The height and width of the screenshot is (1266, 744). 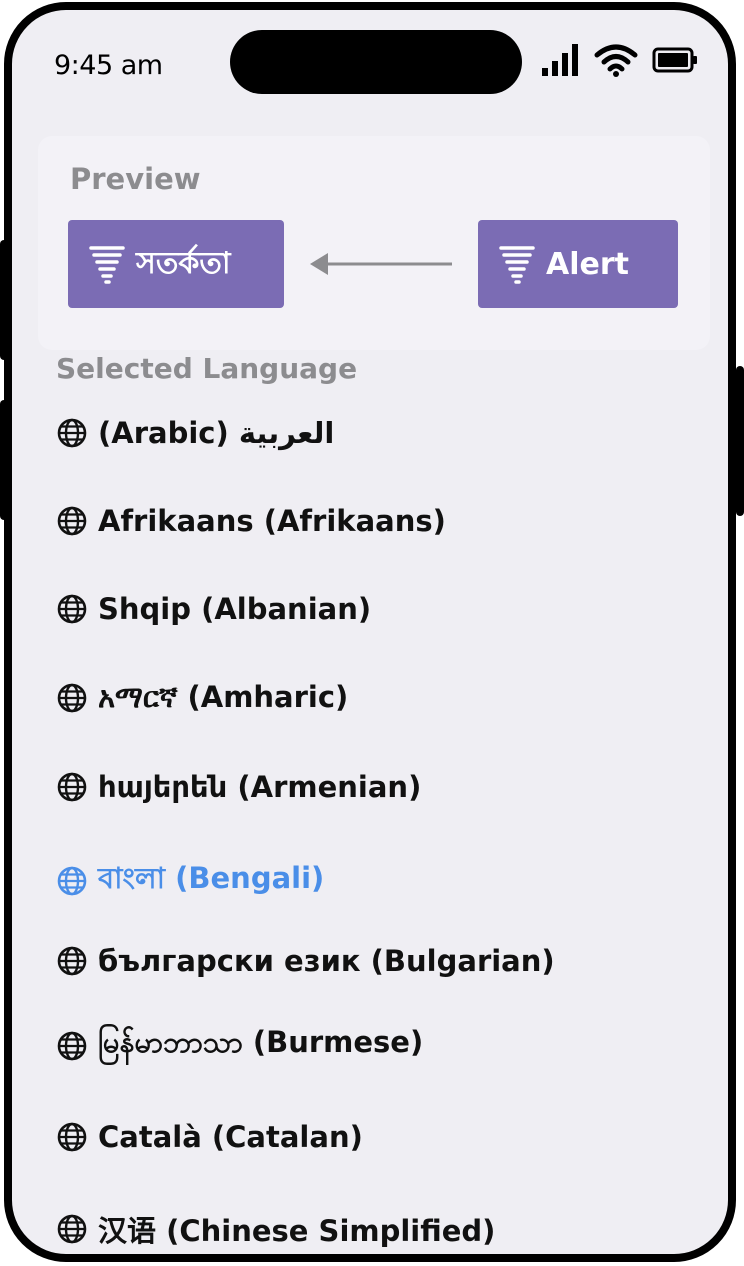 I want to click on language-label: မြန်မာဘာသာ (Burmese), so click(x=261, y=1042).